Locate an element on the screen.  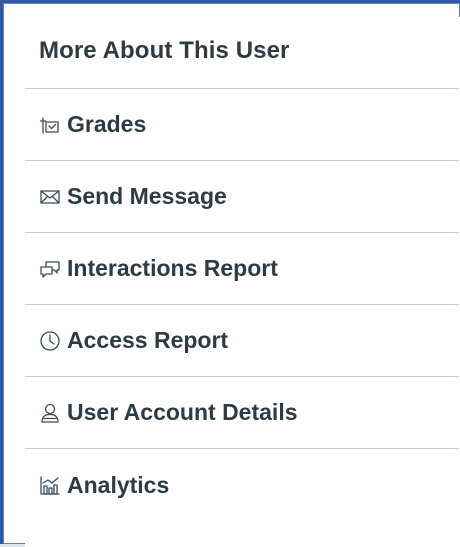
panel-header: More About This User is located at coordinates (242, 53).